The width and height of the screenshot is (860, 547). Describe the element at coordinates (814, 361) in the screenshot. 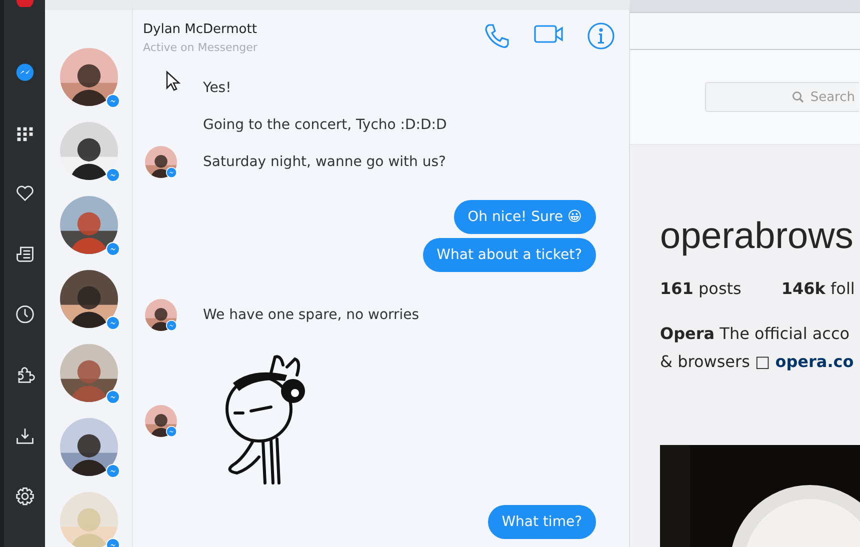

I see `profile-link: opera.co` at that location.